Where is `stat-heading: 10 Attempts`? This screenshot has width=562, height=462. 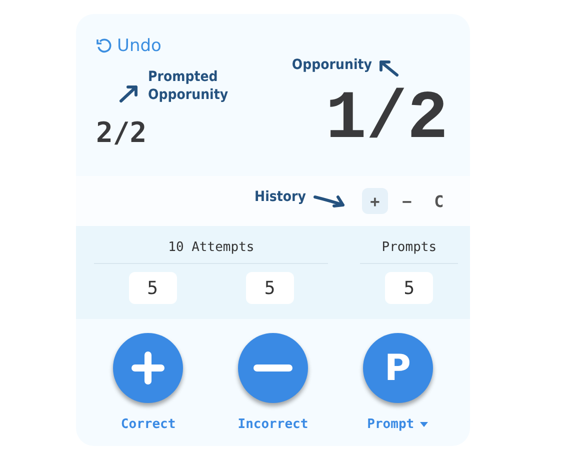
stat-heading: 10 Attempts is located at coordinates (211, 245).